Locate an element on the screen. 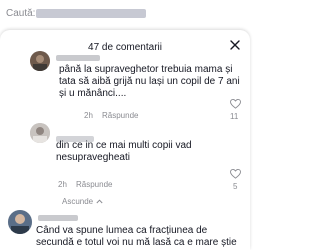  search-bar: Caută: is located at coordinates (125, 14).